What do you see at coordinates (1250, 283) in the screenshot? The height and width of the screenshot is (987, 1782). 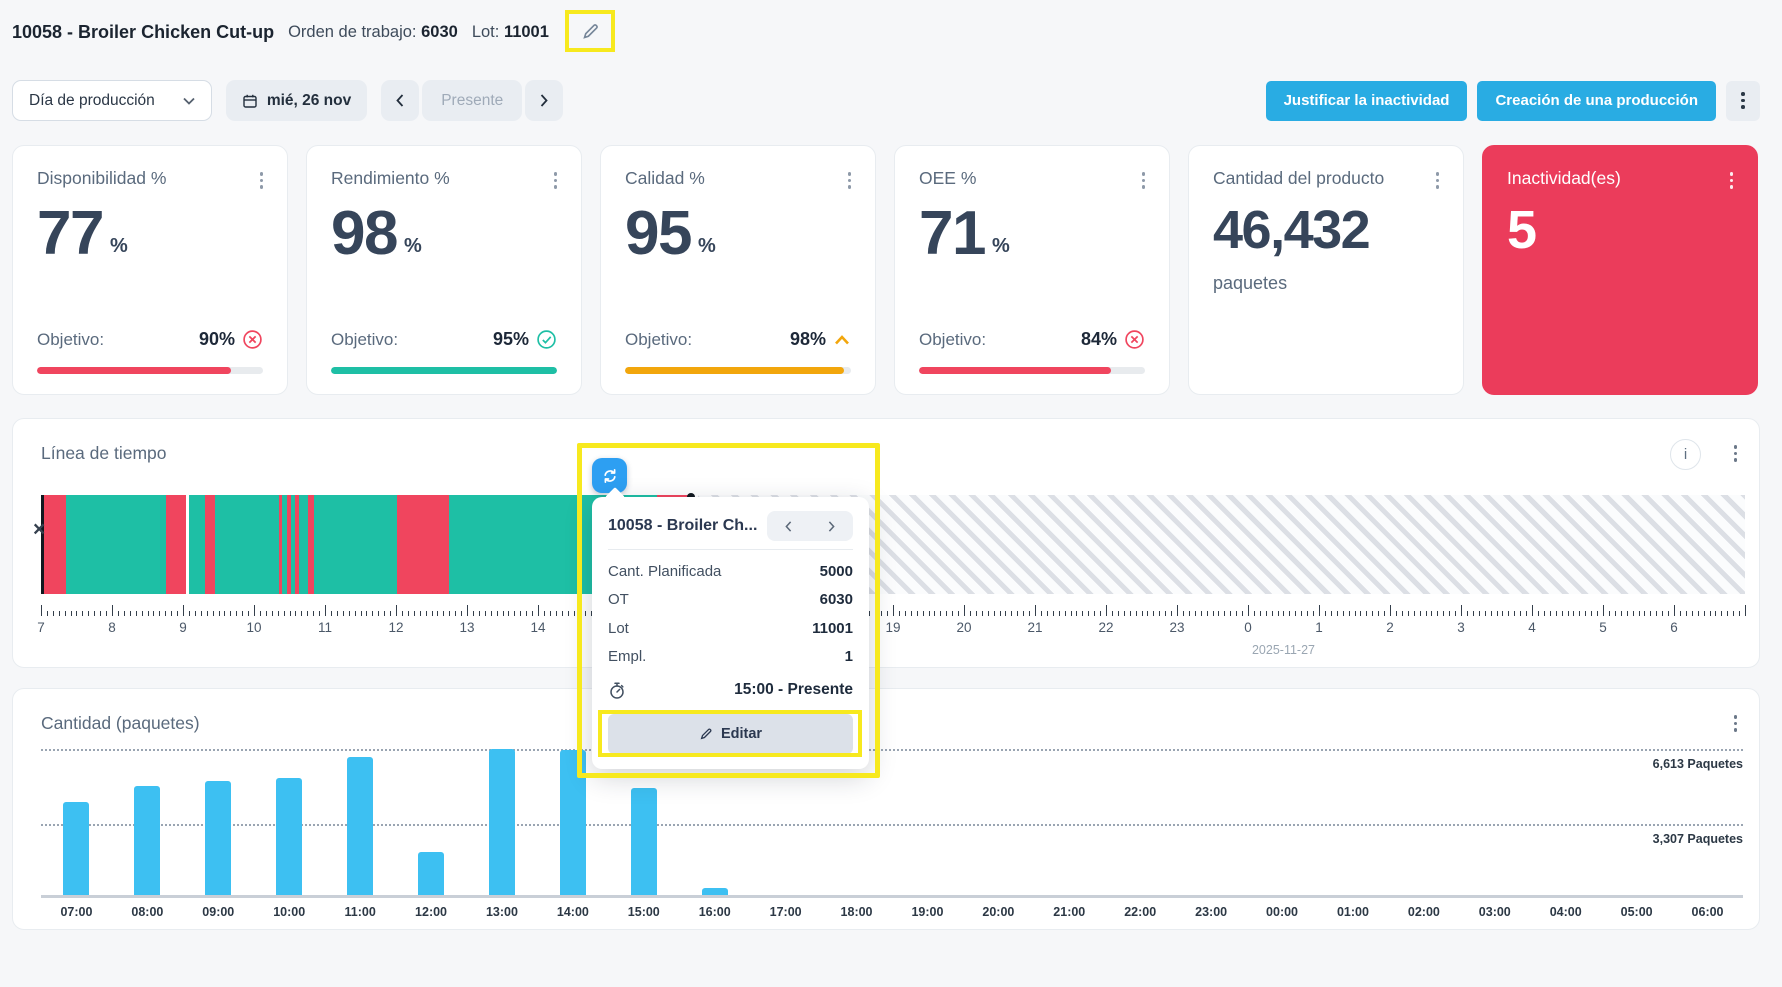 I see `kpi-unit-label: paquetes` at bounding box center [1250, 283].